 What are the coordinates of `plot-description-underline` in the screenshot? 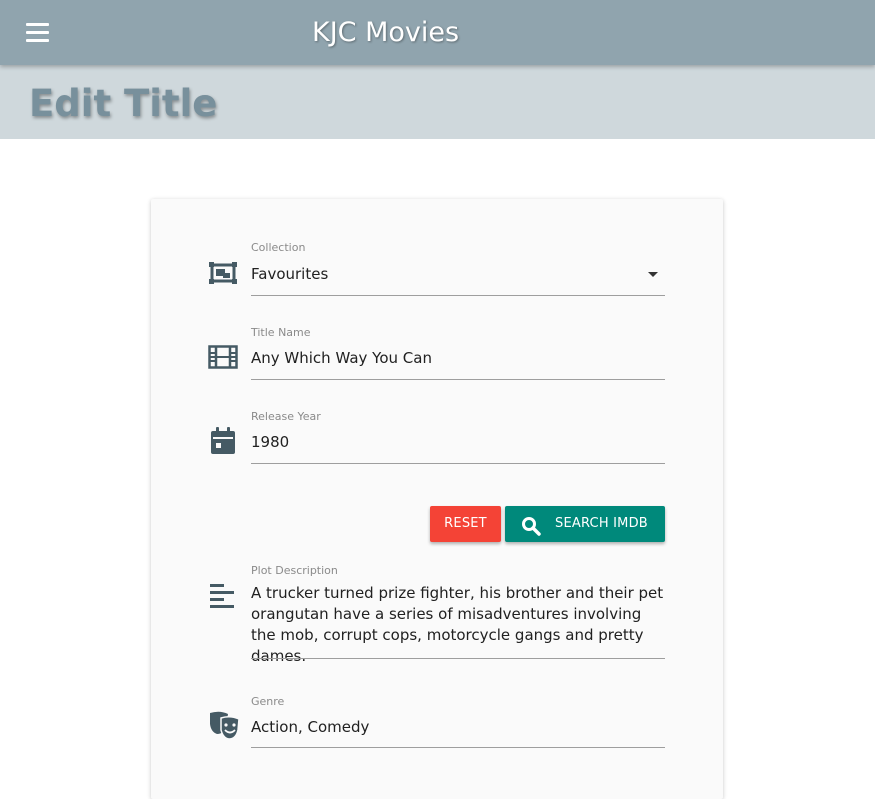 It's located at (458, 658).